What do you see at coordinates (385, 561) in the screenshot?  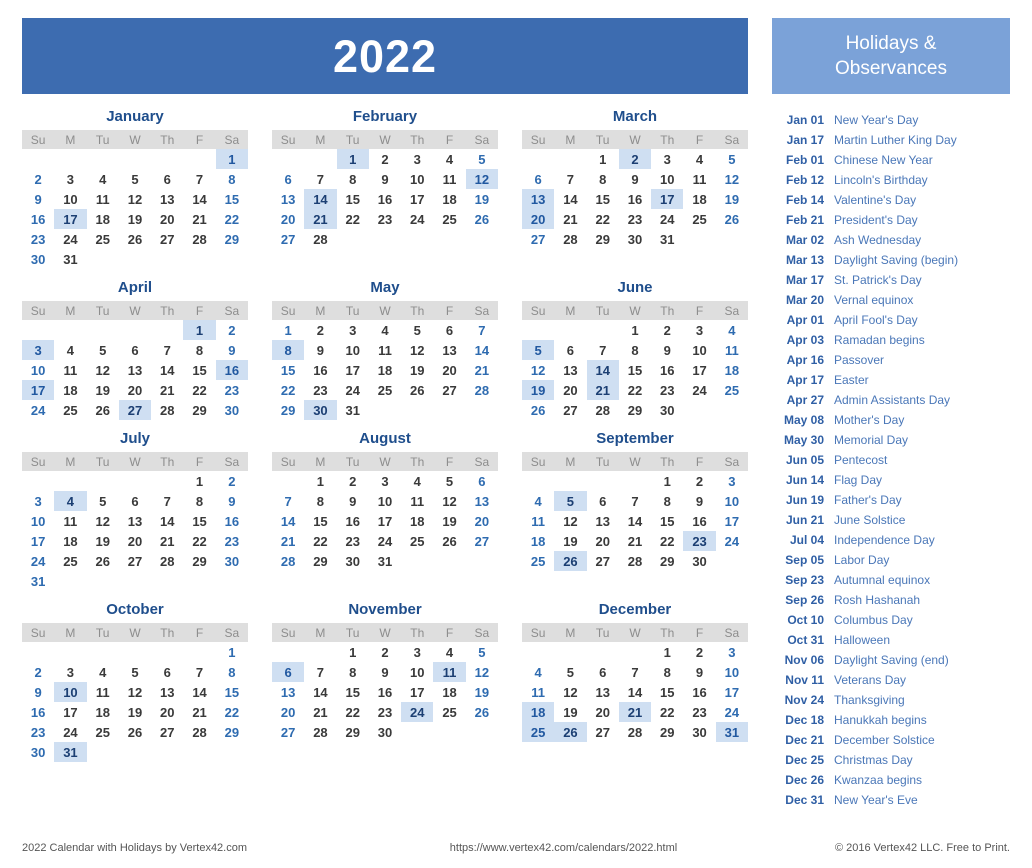 I see `day-cell: 31` at bounding box center [385, 561].